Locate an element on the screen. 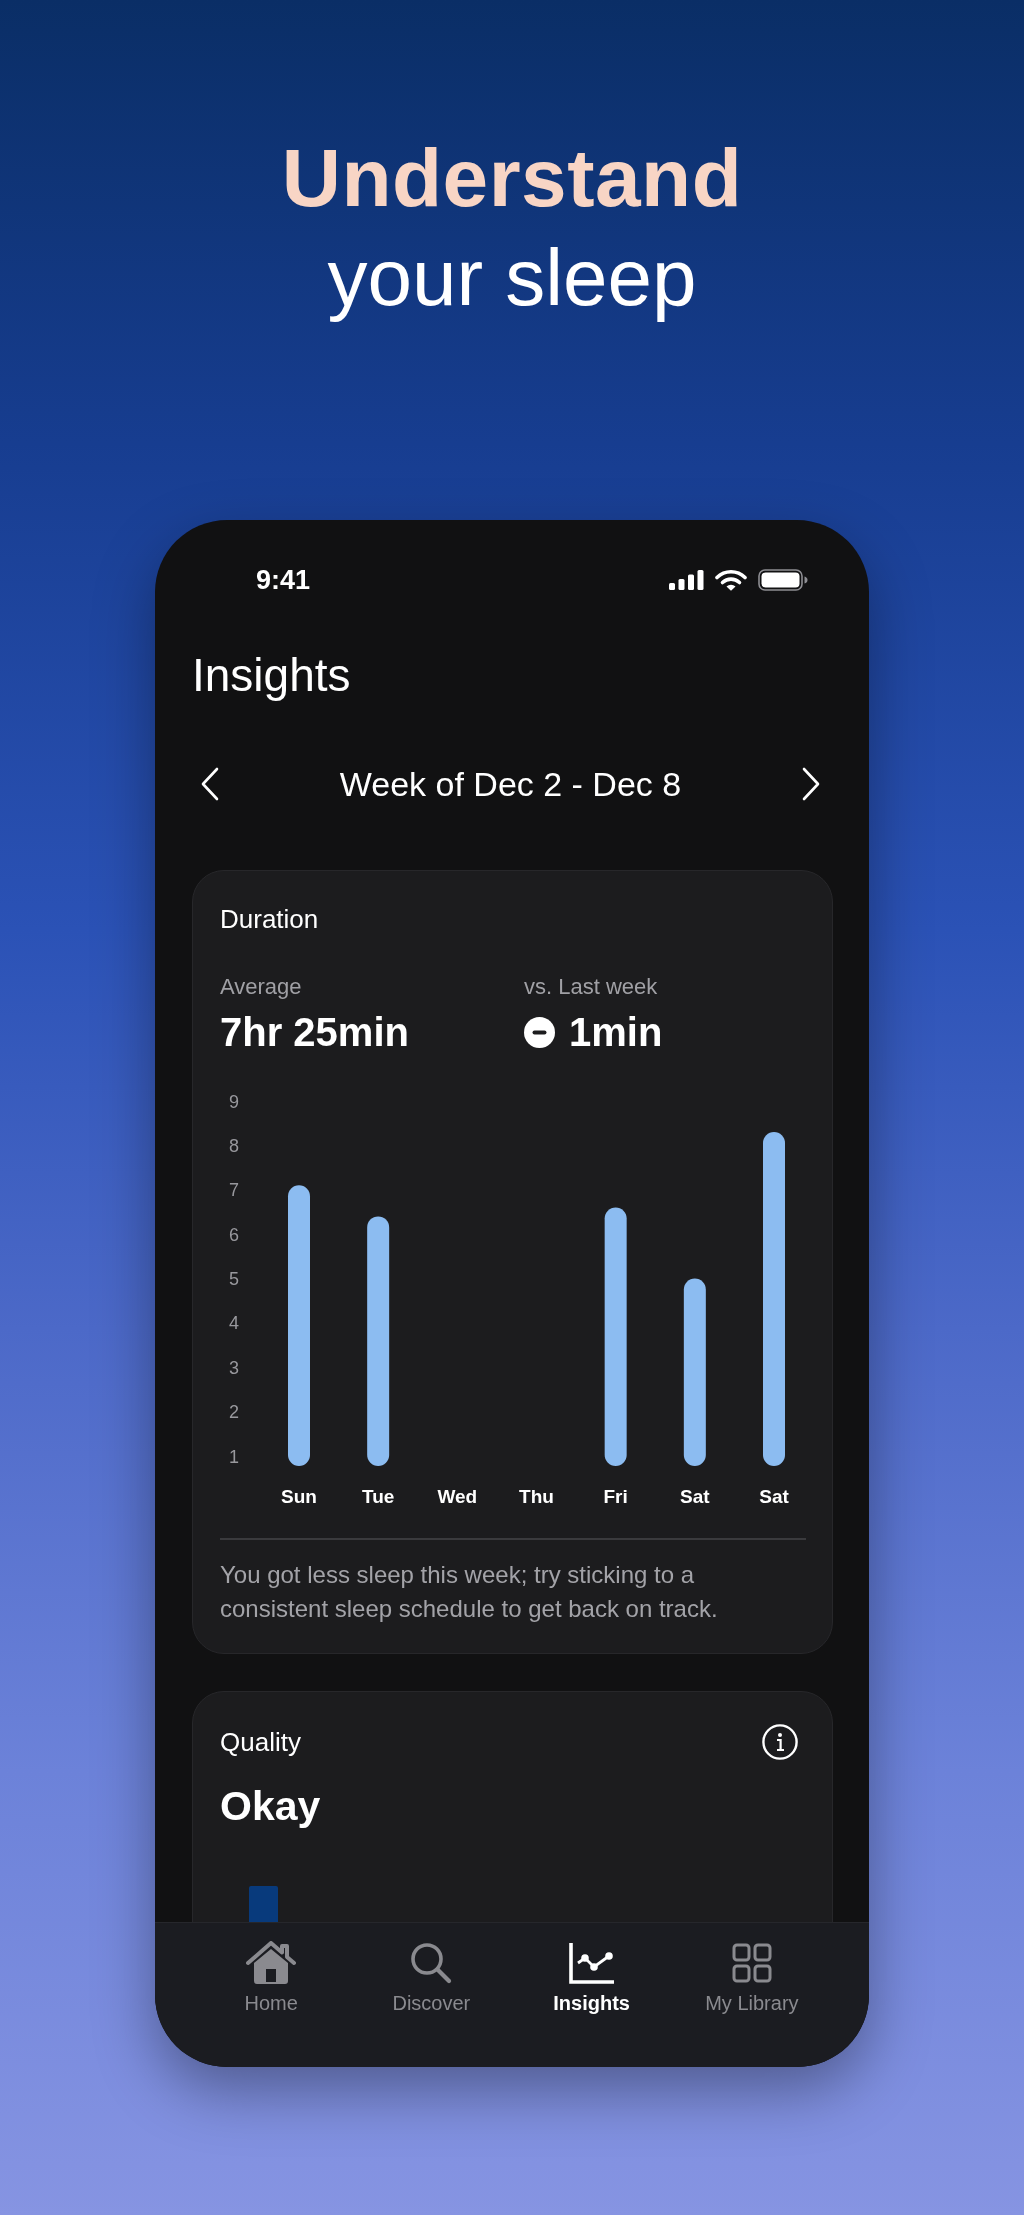 Image resolution: width=1024 pixels, height=2215 pixels. minus-circle-icon is located at coordinates (539, 1032).